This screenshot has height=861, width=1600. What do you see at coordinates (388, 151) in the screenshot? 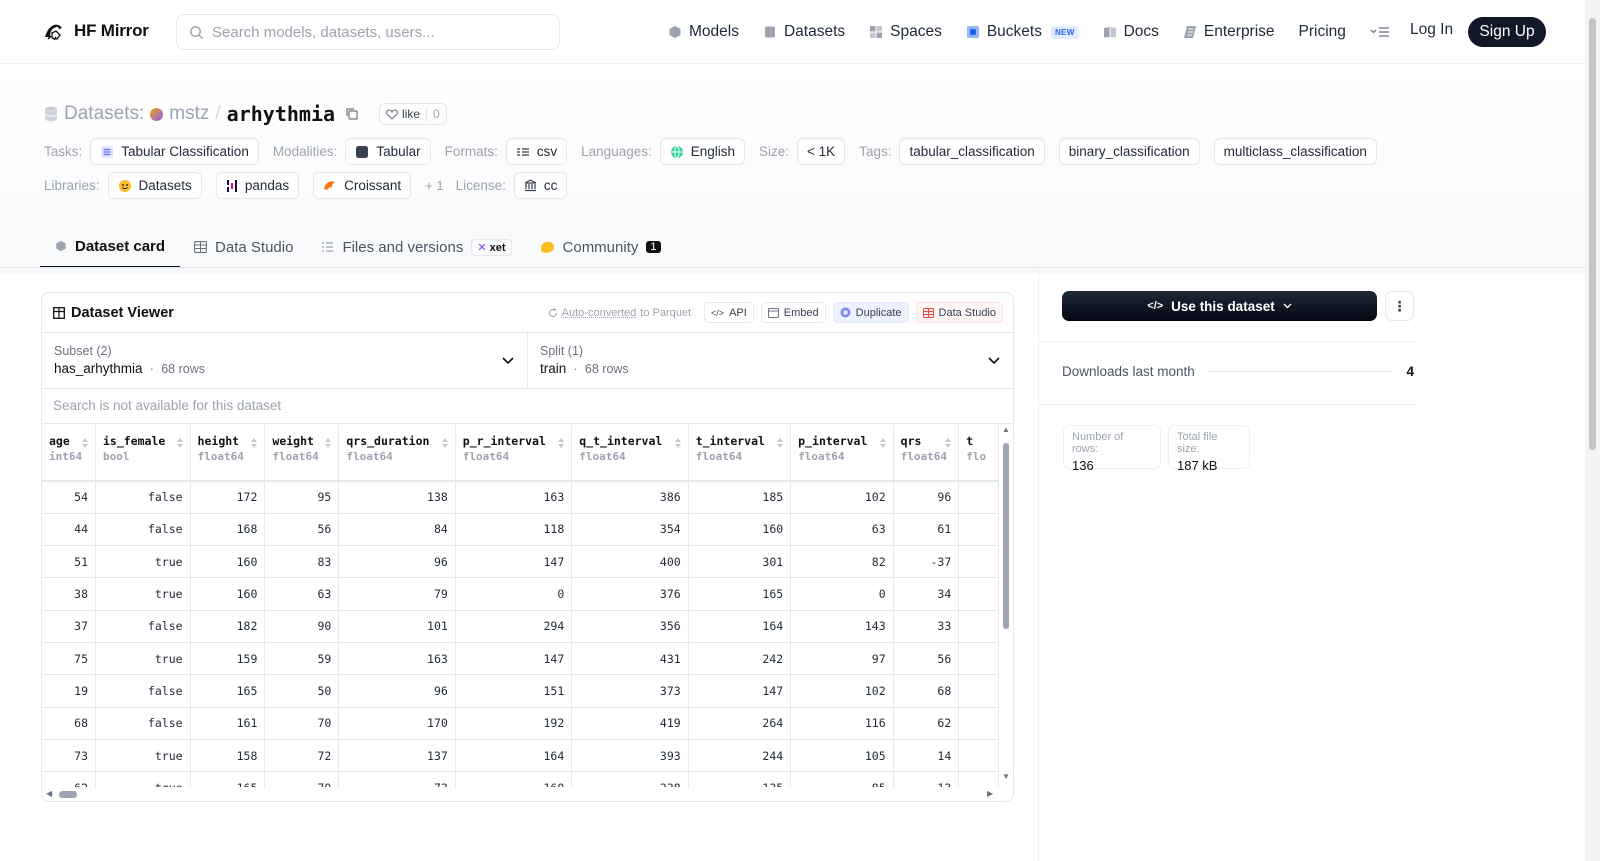
I see `tag-tabular: Tabular` at bounding box center [388, 151].